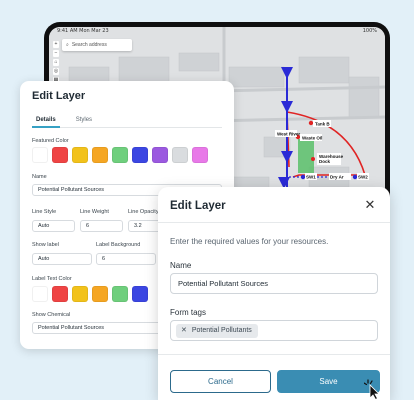  What do you see at coordinates (274, 283) in the screenshot?
I see `name-field: Potential Pollutant Sources` at bounding box center [274, 283].